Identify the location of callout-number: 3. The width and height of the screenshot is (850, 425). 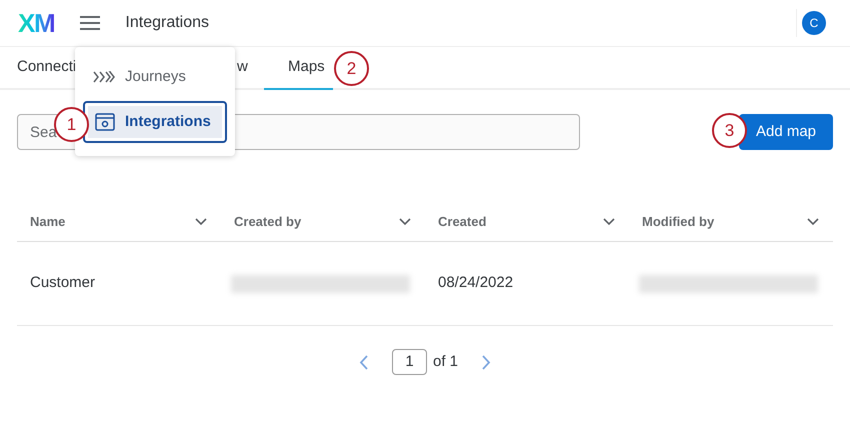
(729, 130).